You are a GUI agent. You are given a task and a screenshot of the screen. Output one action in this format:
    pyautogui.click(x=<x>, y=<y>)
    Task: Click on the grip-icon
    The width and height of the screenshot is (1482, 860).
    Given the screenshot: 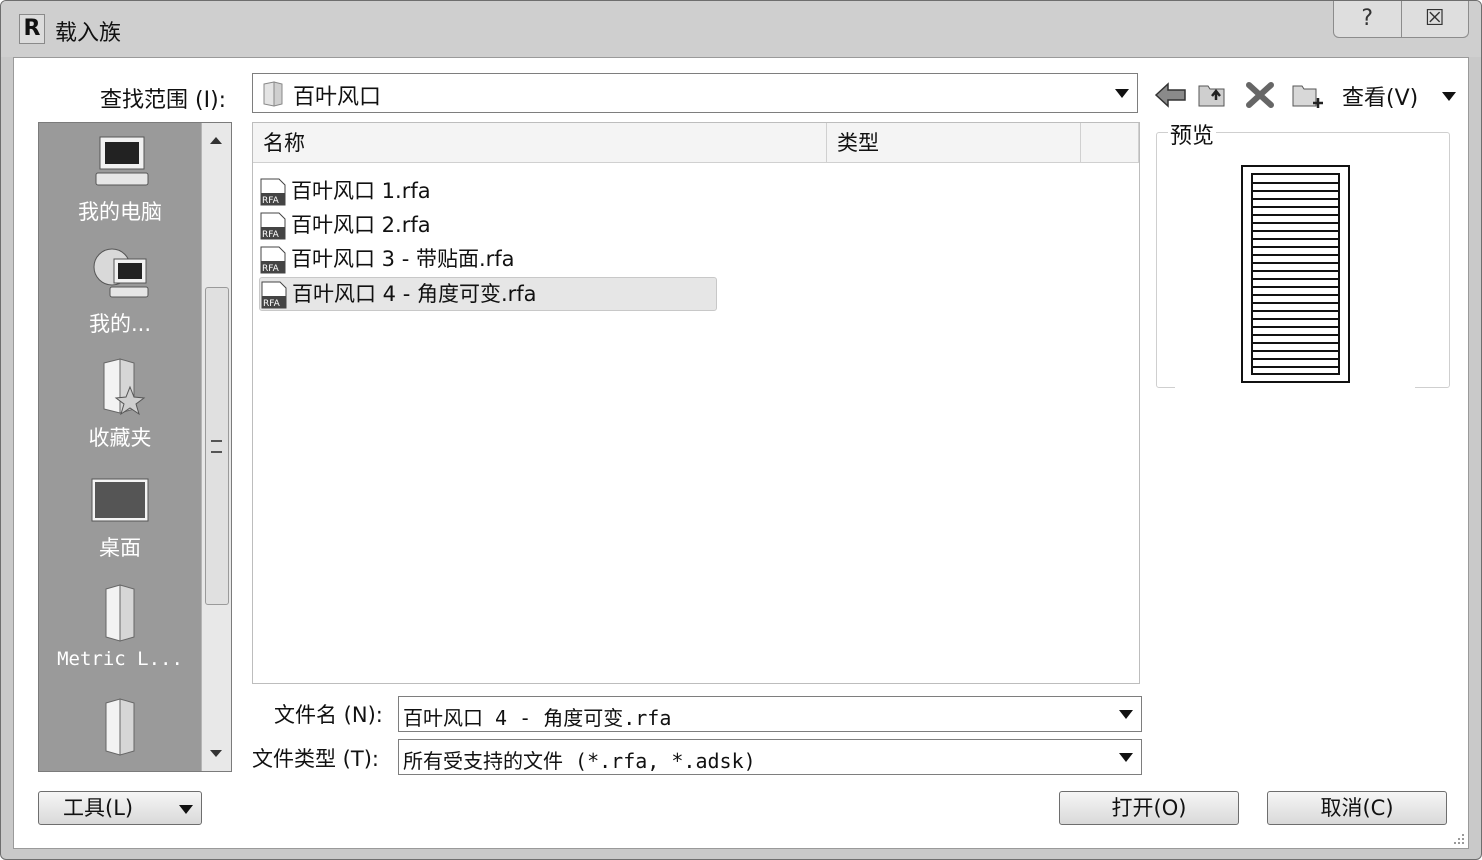 What is the action you would take?
    pyautogui.click(x=216, y=446)
    